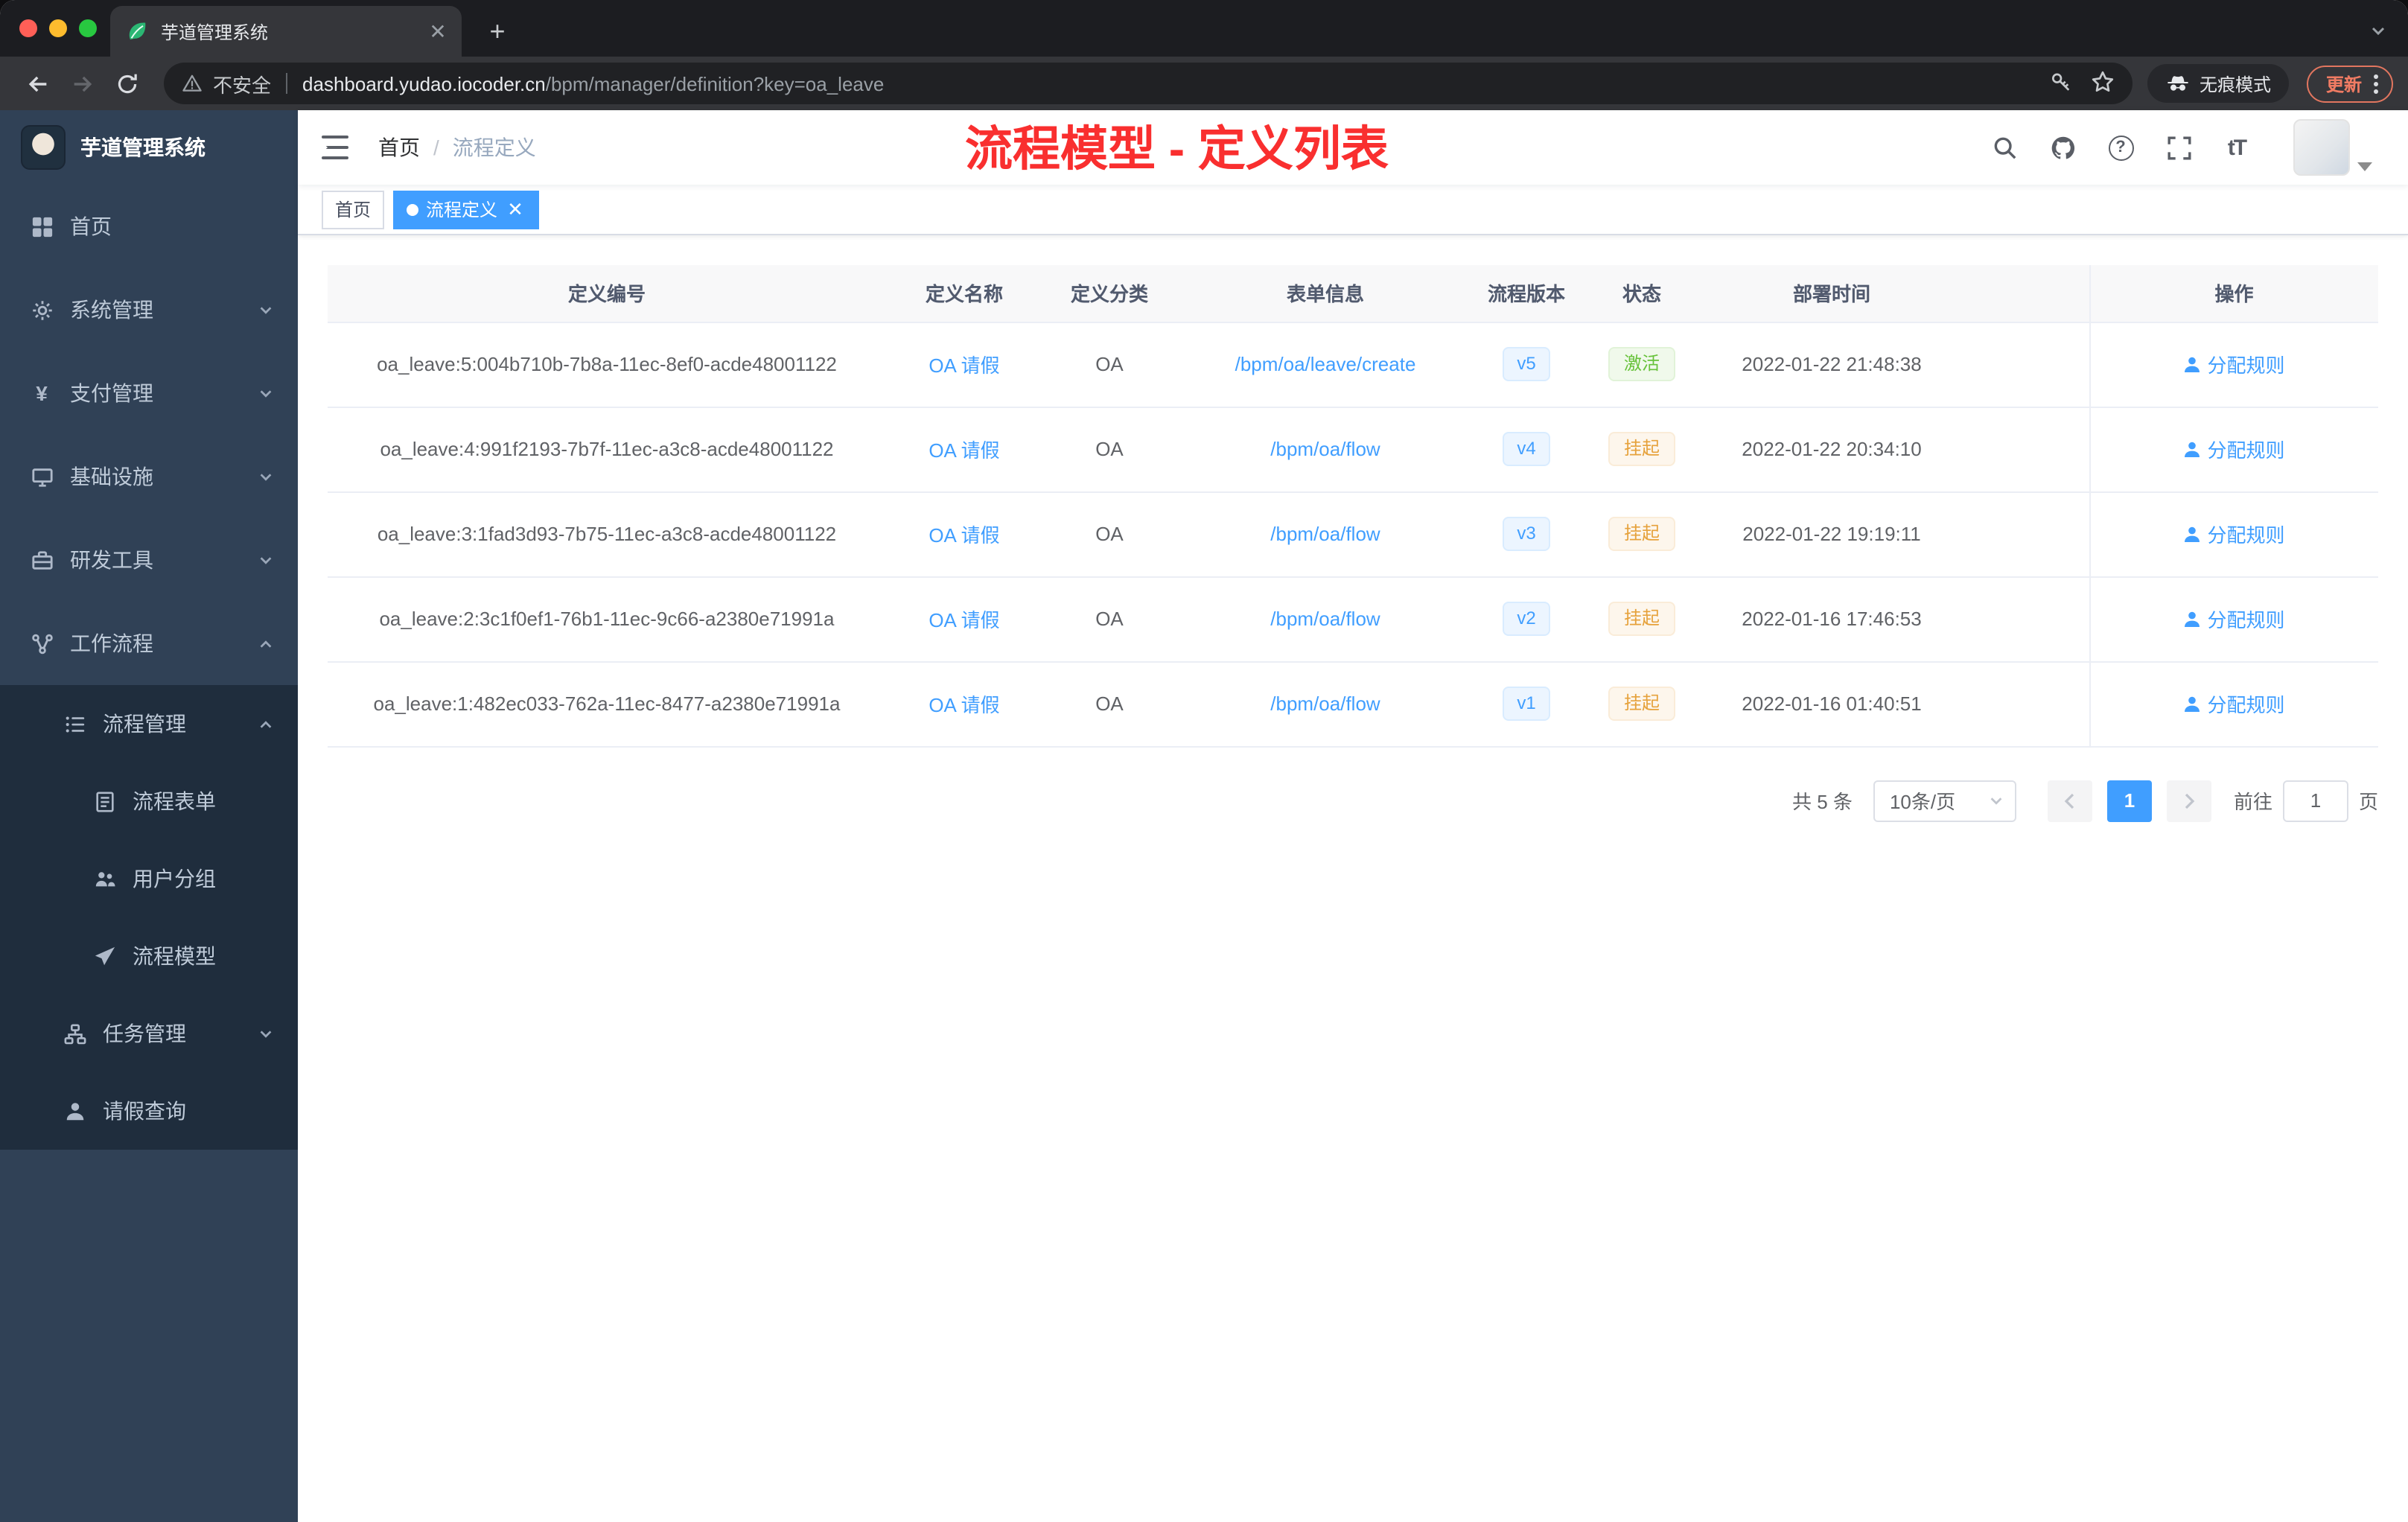  I want to click on browser-tab: 芋道管理系统 ✕, so click(286, 31).